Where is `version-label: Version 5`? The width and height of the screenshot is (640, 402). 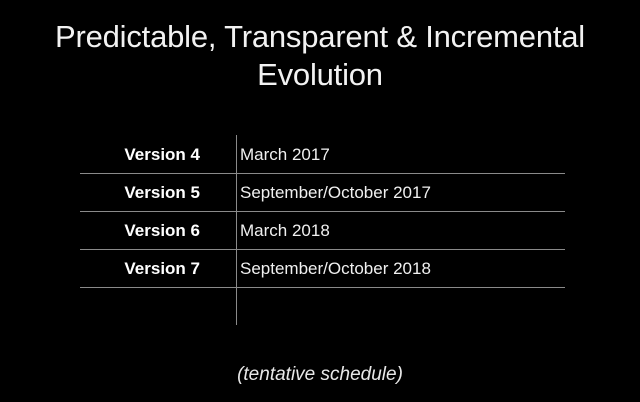
version-label: Version 5 is located at coordinates (162, 192).